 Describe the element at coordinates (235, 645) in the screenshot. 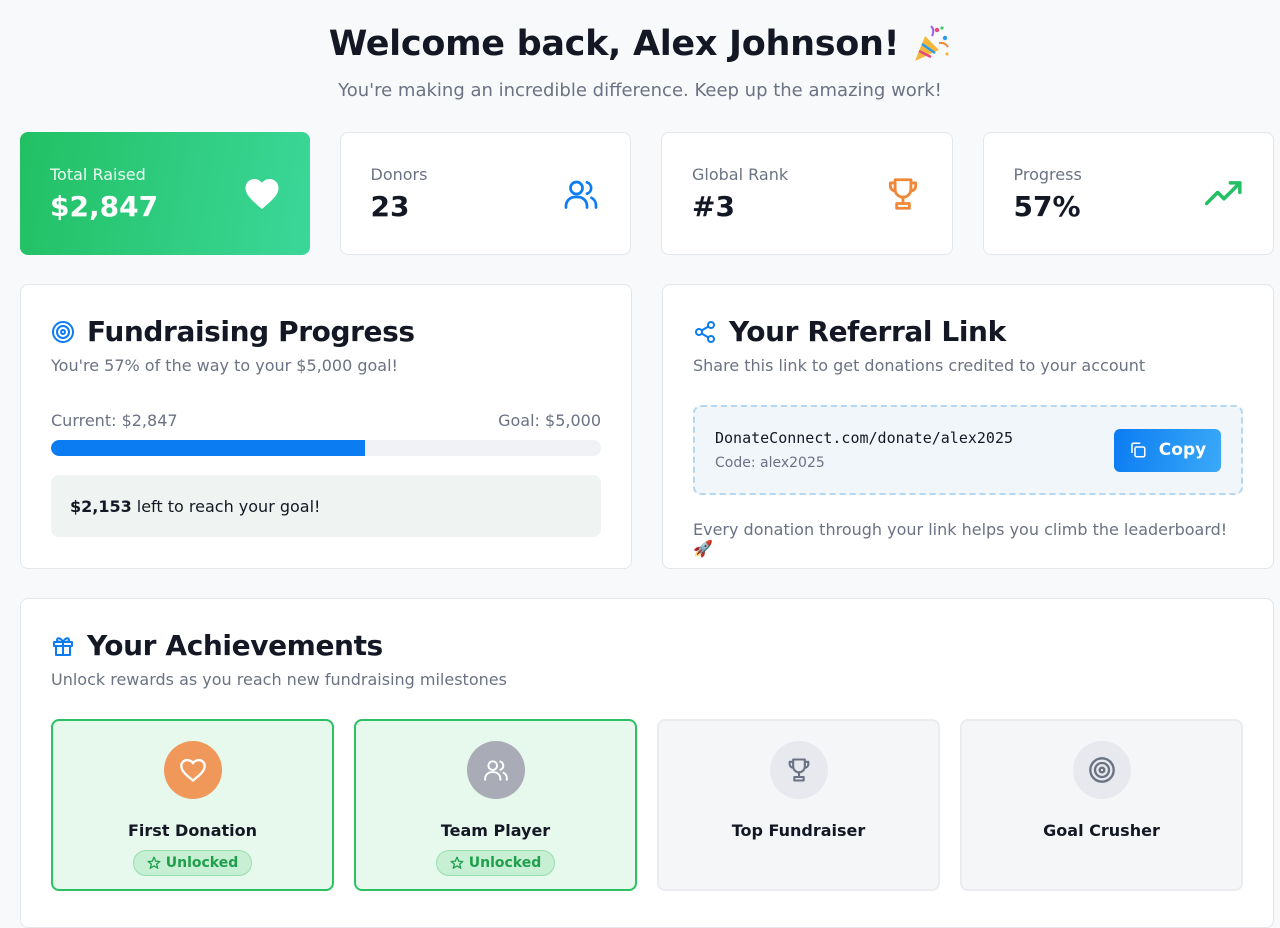

I see `achievements-title: Your Achievements` at that location.